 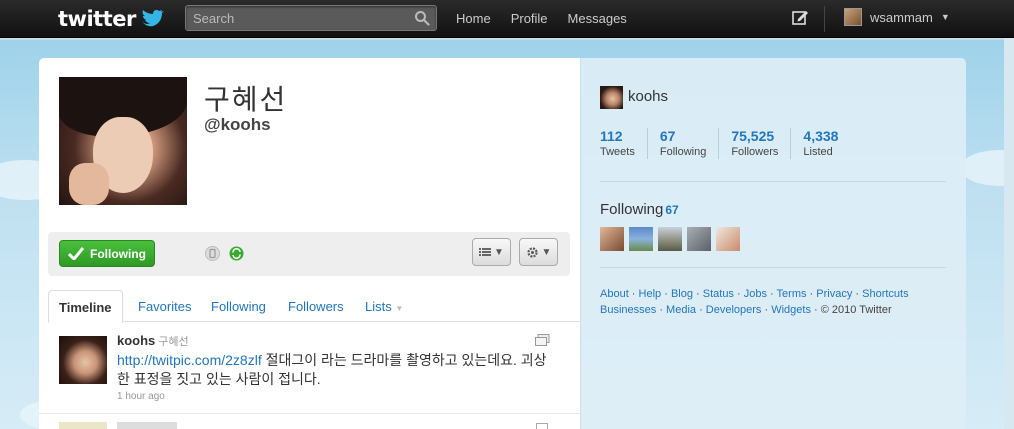 I want to click on following-heading-label: Following, so click(x=632, y=209).